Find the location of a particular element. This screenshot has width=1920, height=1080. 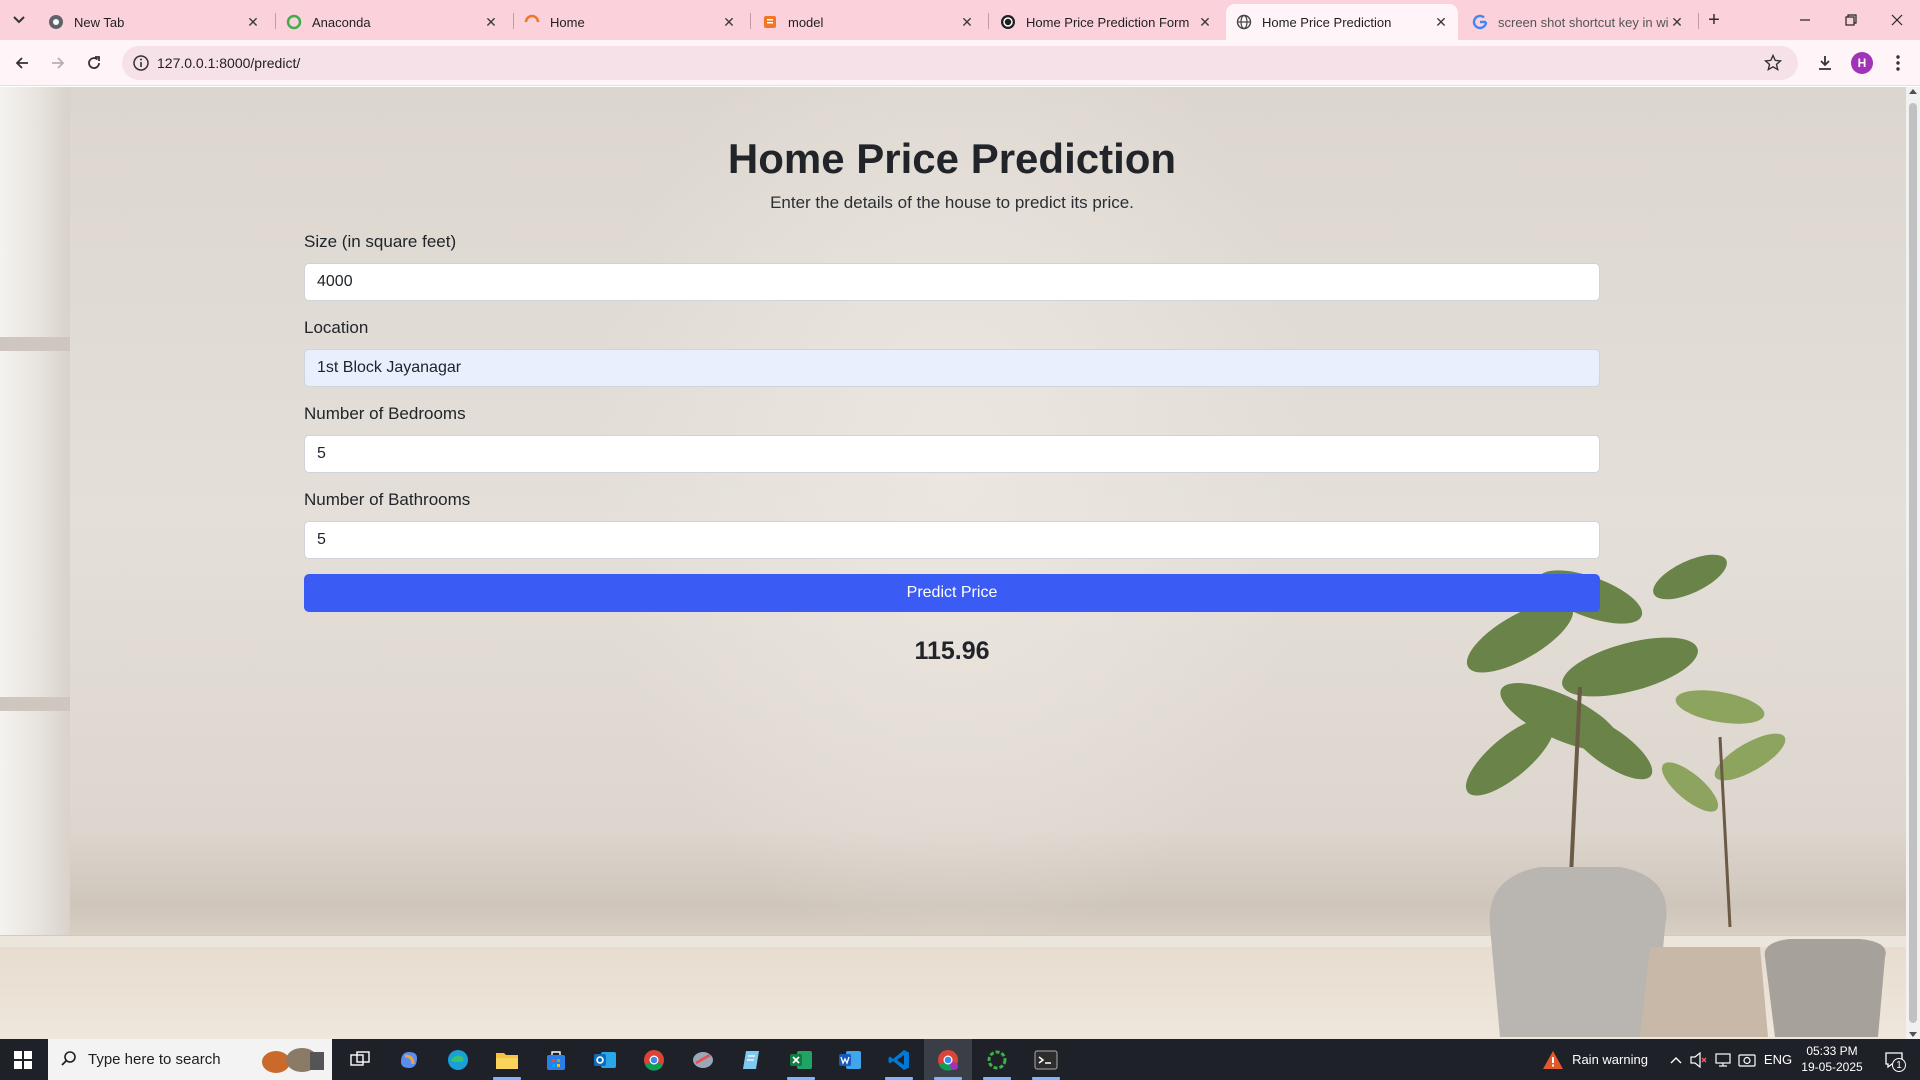

restore-icon is located at coordinates (1851, 20).